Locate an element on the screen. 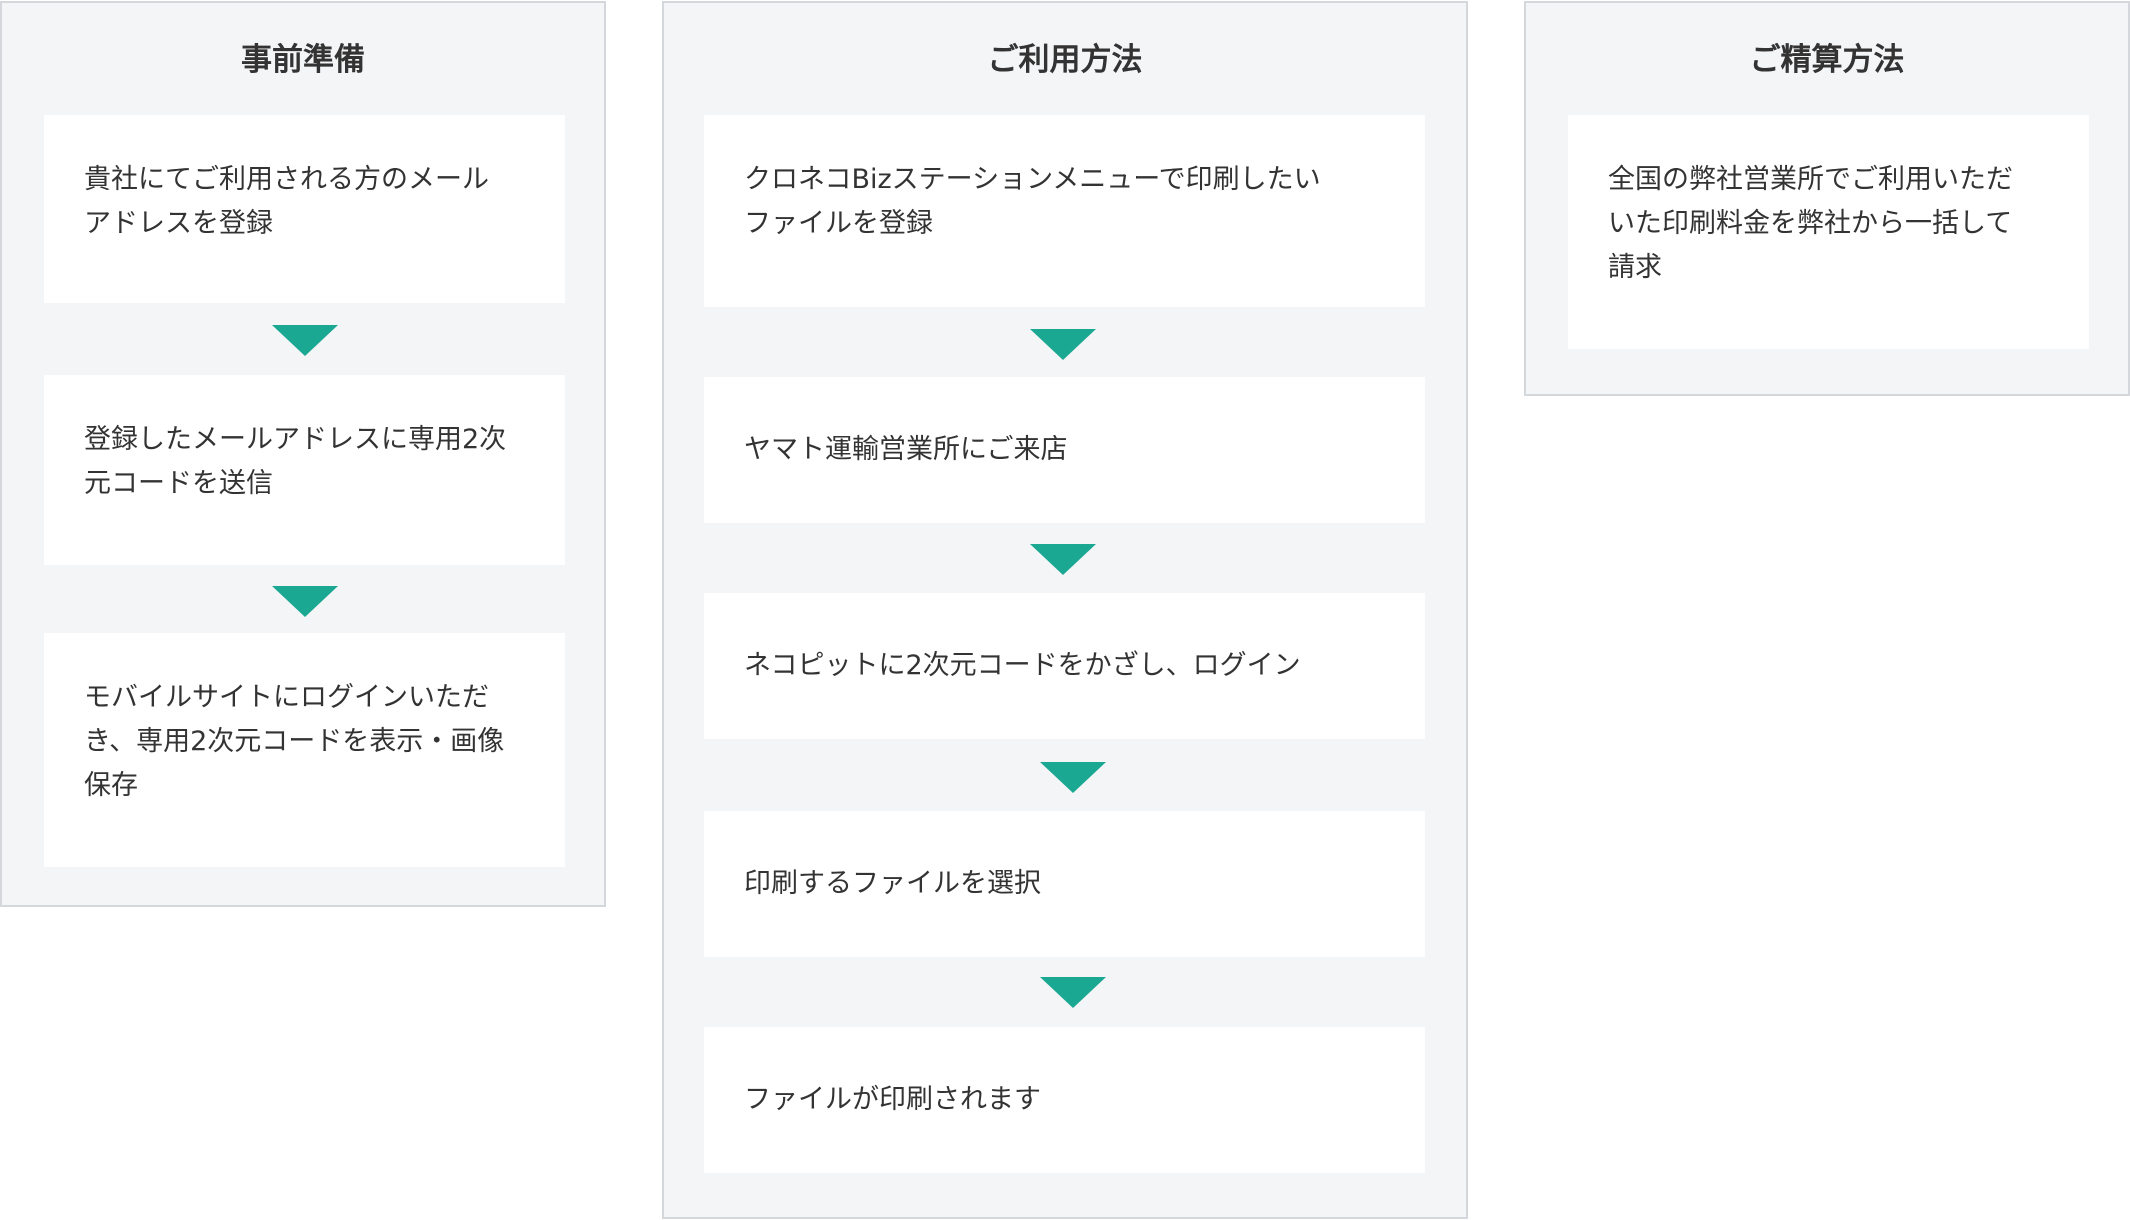 This screenshot has height=1220, width=2130. step-print-file: ファイルが印刷されます is located at coordinates (1064, 1100).